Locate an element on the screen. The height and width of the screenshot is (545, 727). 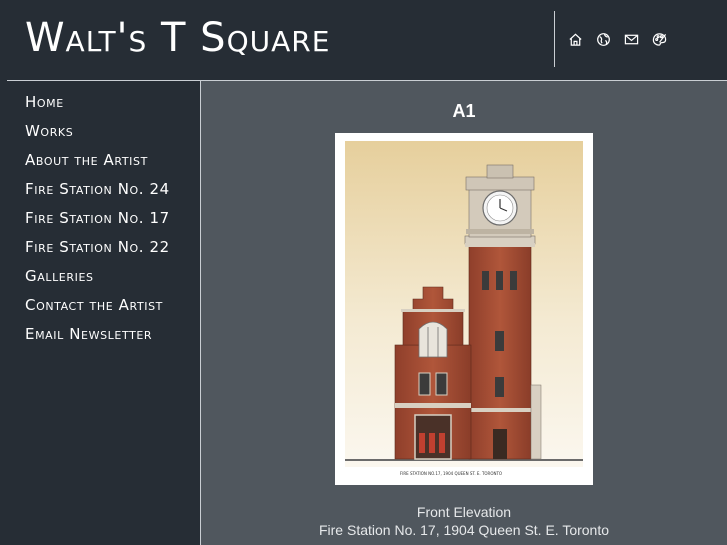
nav-item-fire-station-22: Fire Station No. 22 is located at coordinates (97, 250).